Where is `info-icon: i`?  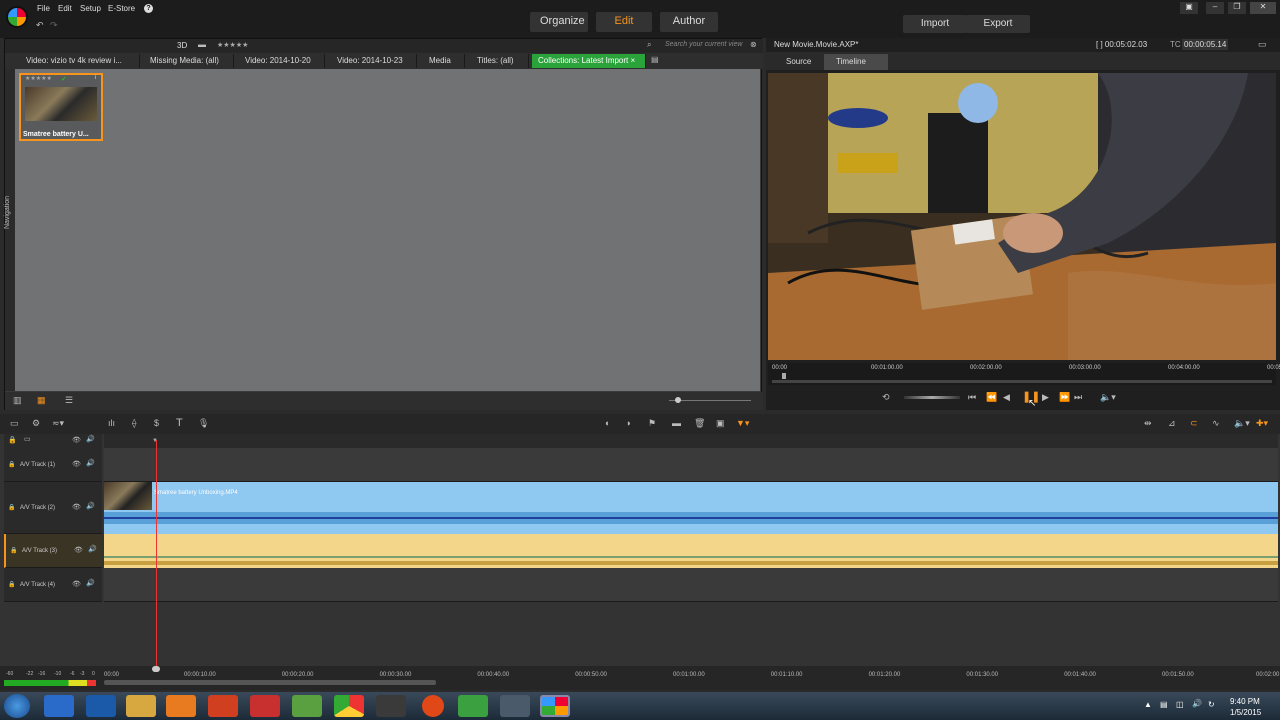 info-icon: i is located at coordinates (95, 78).